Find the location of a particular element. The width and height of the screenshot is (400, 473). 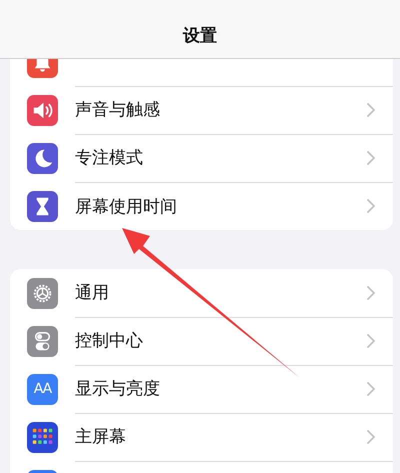

text-size-icon: AA is located at coordinates (42, 389).